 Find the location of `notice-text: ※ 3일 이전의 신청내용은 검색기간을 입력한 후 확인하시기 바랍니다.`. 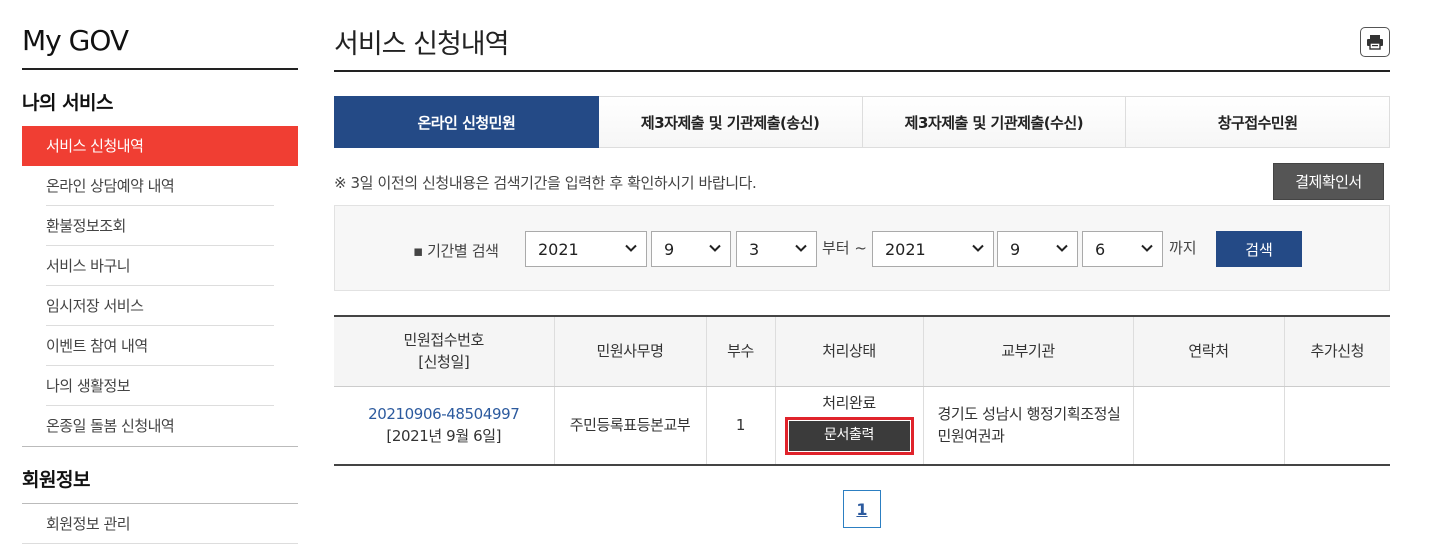

notice-text: ※ 3일 이전의 신청내용은 검색기간을 입력한 후 확인하시기 바랍니다. is located at coordinates (545, 183).